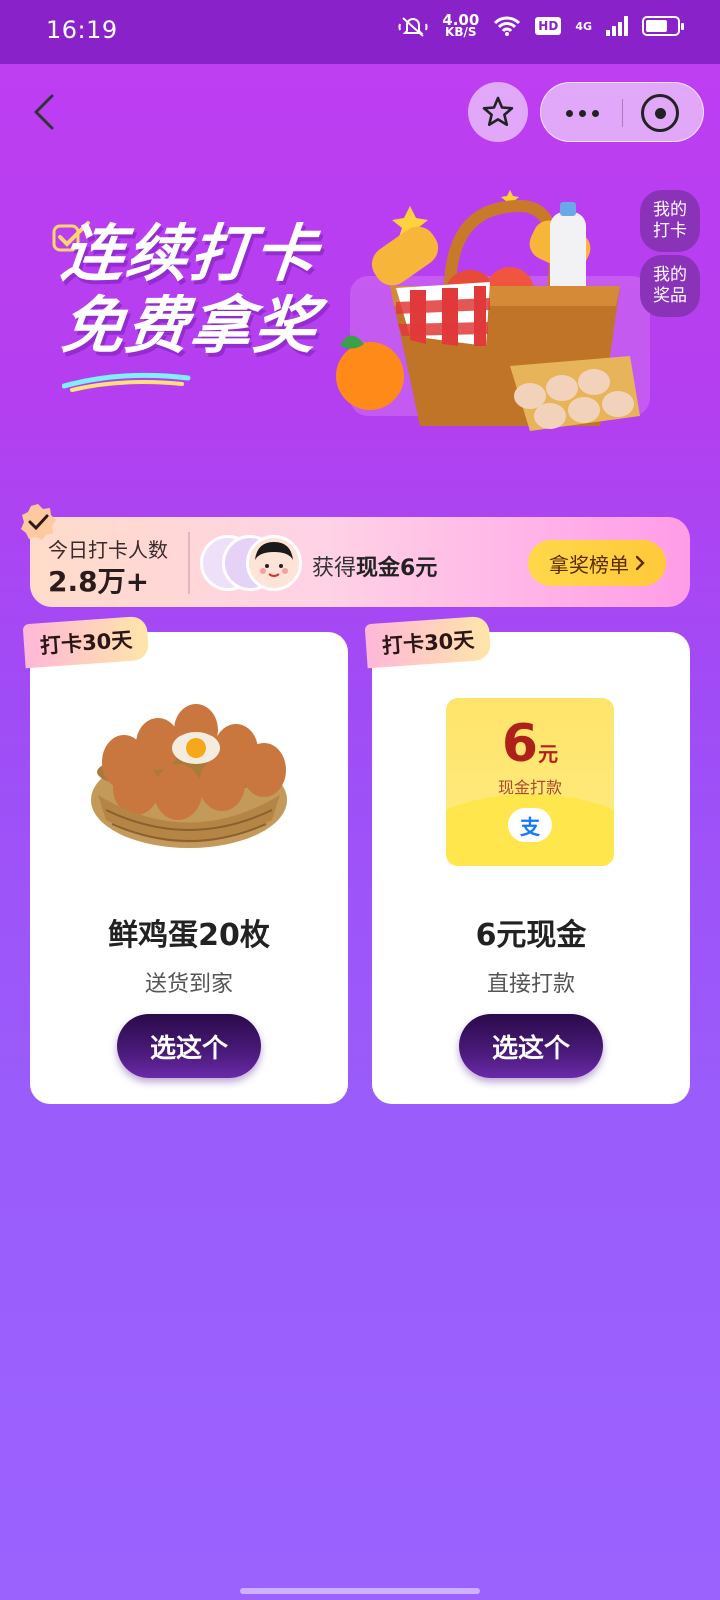  Describe the element at coordinates (507, 26) in the screenshot. I see `wifi-icon` at that location.